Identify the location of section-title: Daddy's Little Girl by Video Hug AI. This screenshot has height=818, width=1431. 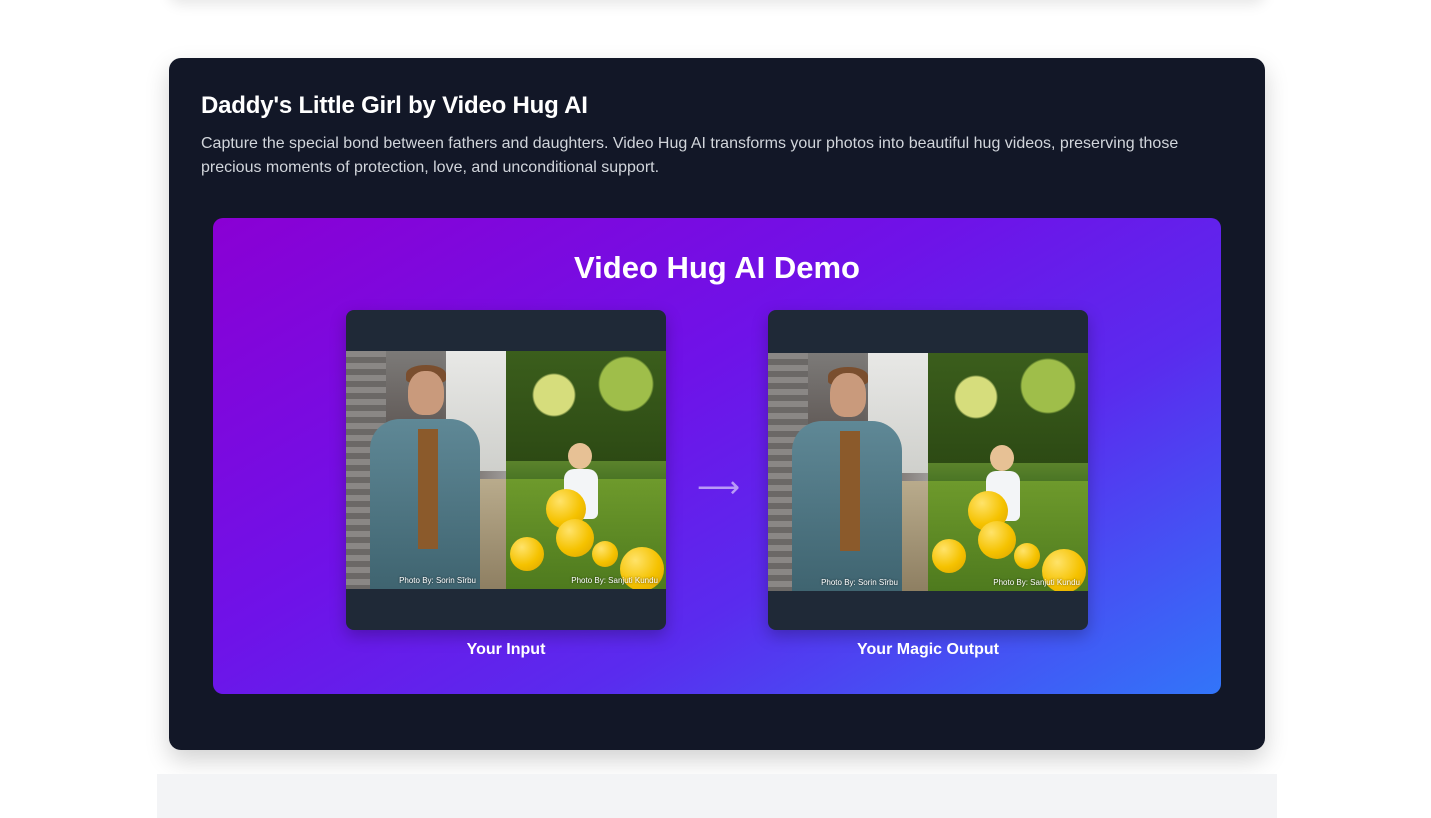
(394, 105).